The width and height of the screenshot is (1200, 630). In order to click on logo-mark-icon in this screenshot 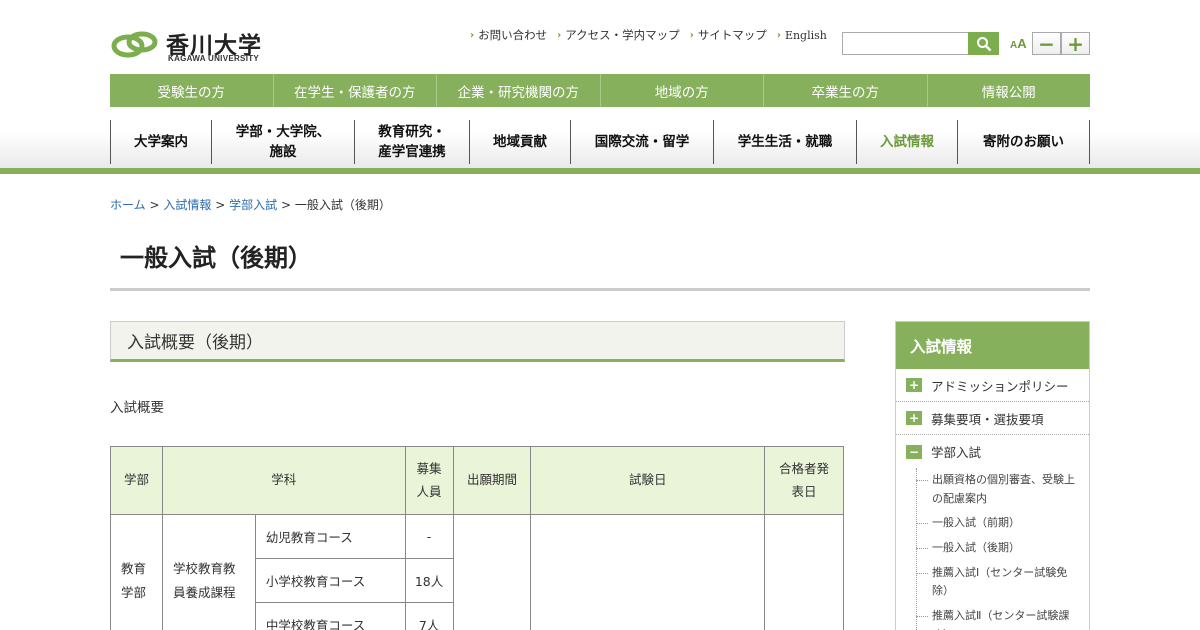, I will do `click(134, 44)`.